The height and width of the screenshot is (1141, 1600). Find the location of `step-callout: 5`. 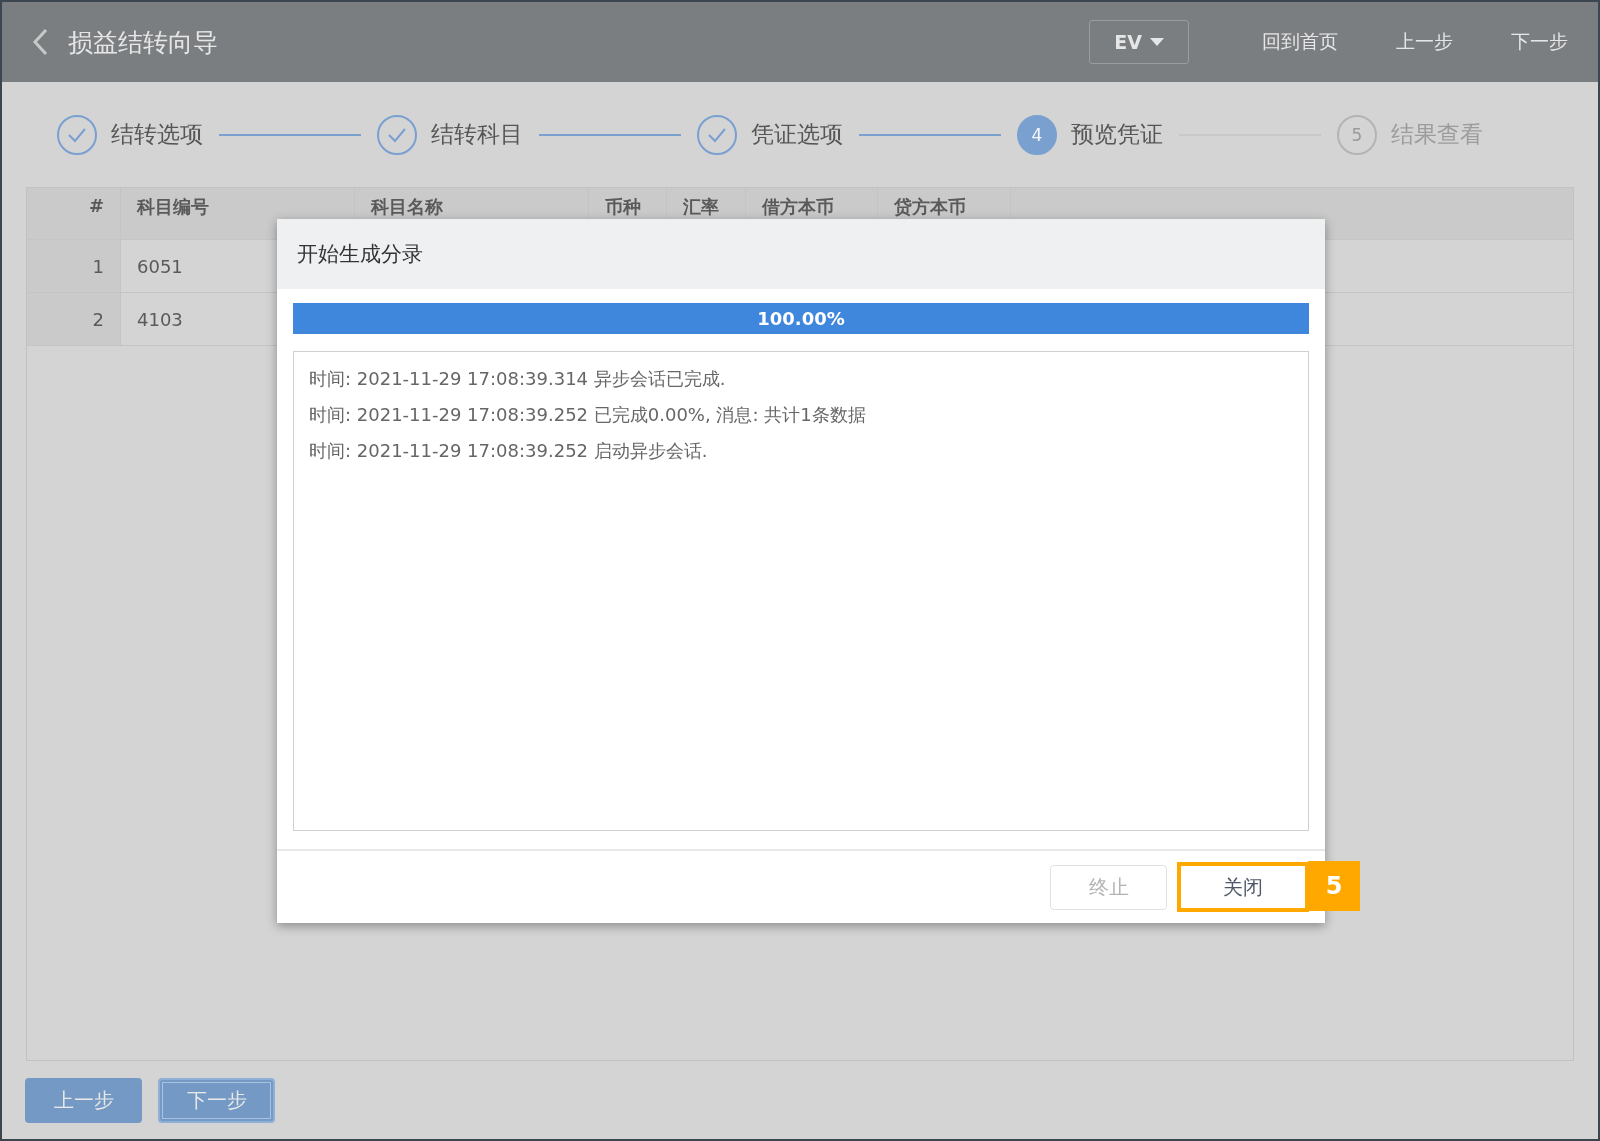

step-callout: 5 is located at coordinates (1334, 886).